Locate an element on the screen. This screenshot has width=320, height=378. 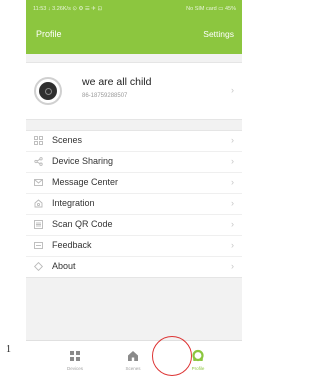
profile-phone: 86-18759288507 is located at coordinates (105, 96).